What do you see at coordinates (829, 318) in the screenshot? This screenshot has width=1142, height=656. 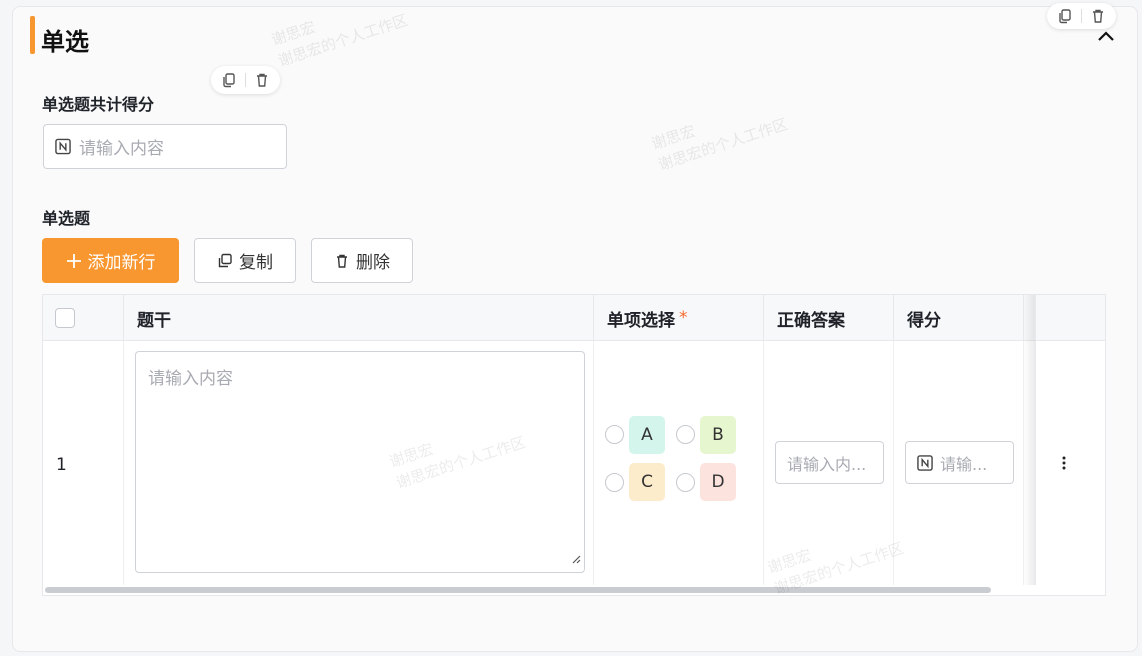 I see `column-answer: 正确答案` at bounding box center [829, 318].